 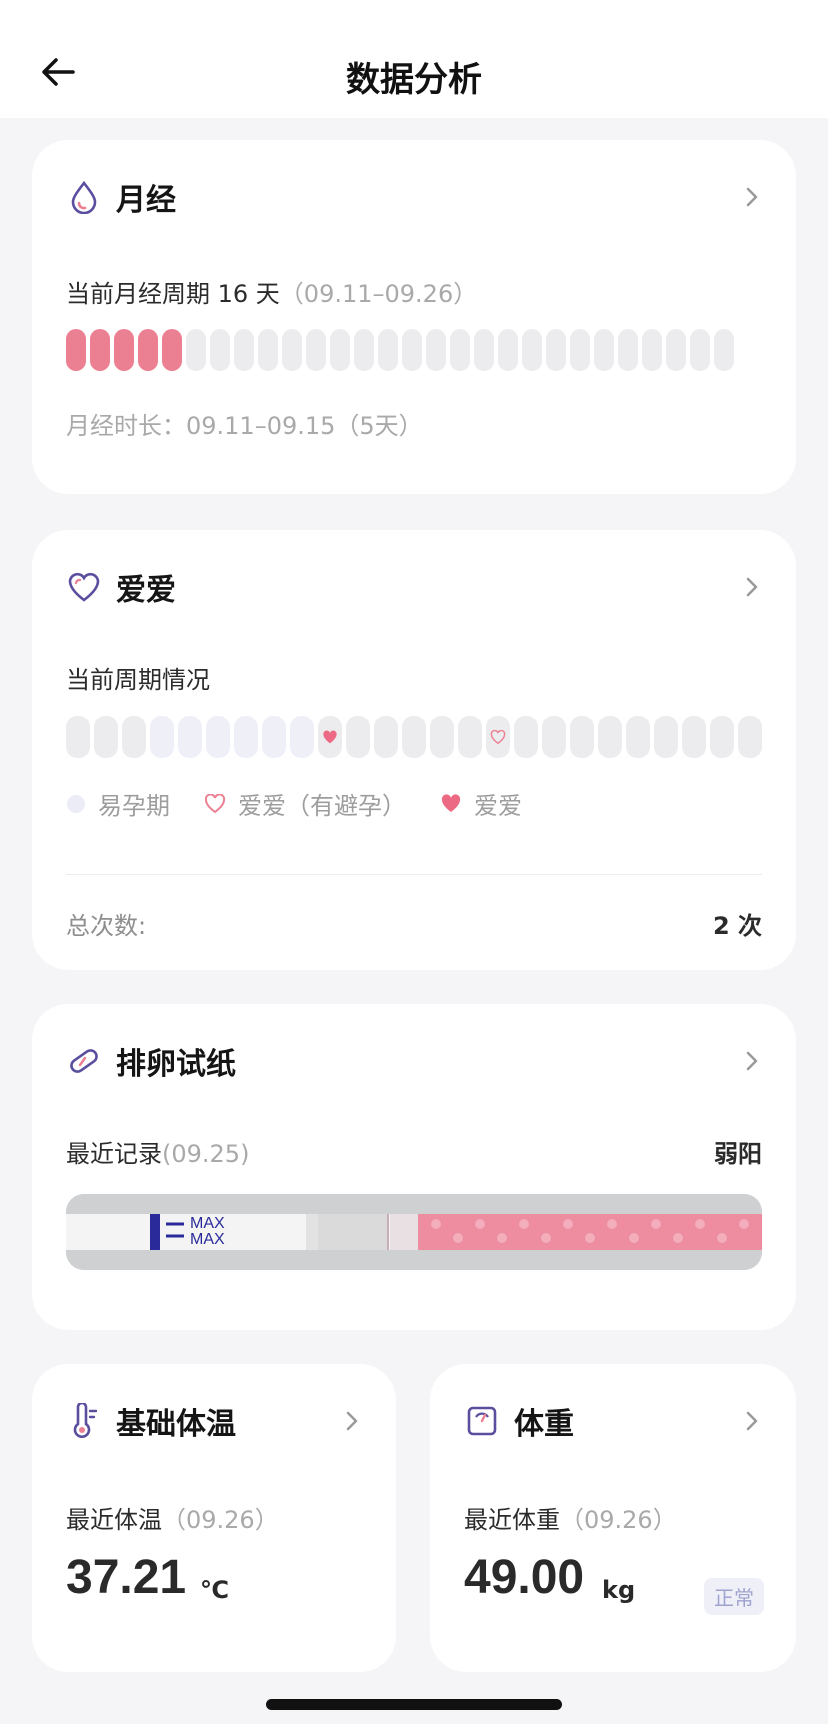 I want to click on nav-bar: 数据分析, so click(x=414, y=59).